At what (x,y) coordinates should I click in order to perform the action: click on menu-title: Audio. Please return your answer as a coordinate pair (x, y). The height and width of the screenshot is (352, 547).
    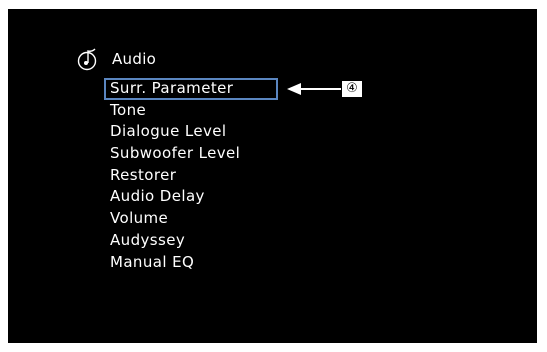
    Looking at the image, I should click on (134, 59).